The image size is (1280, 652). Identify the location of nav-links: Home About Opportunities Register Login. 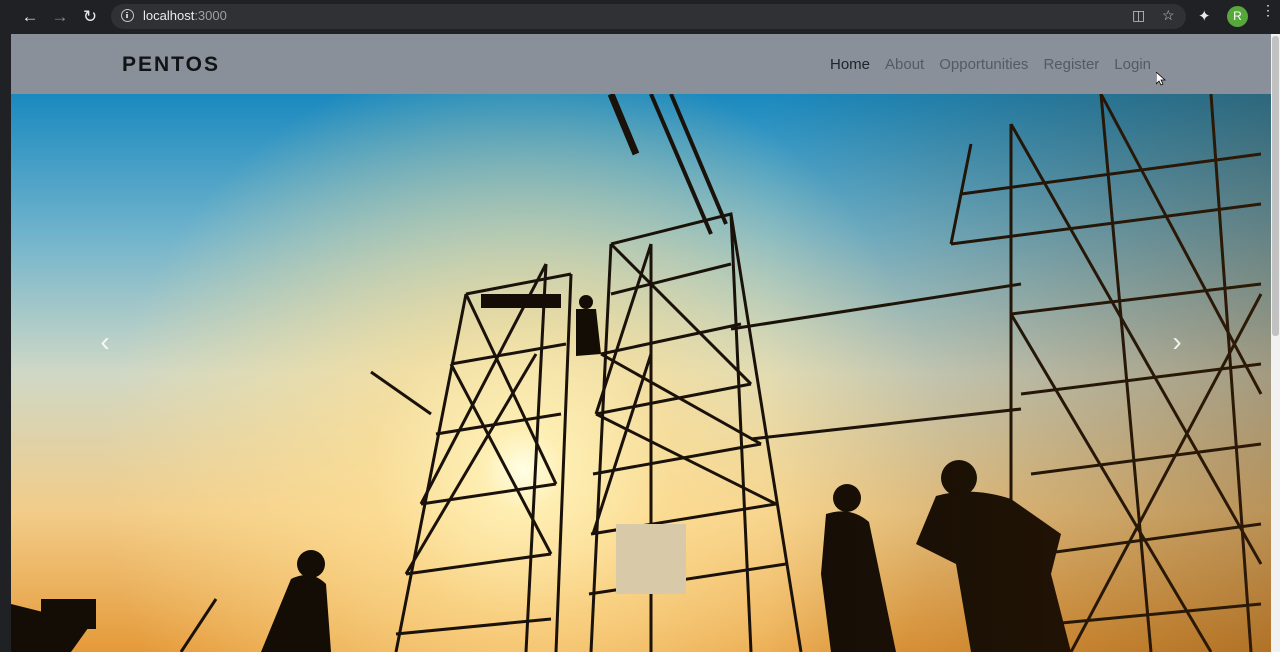
(990, 64).